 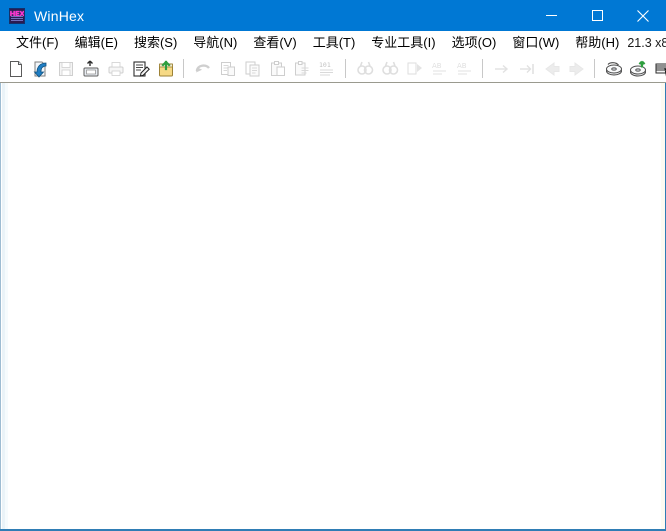 I want to click on back-arrow-icon, so click(x=551, y=68).